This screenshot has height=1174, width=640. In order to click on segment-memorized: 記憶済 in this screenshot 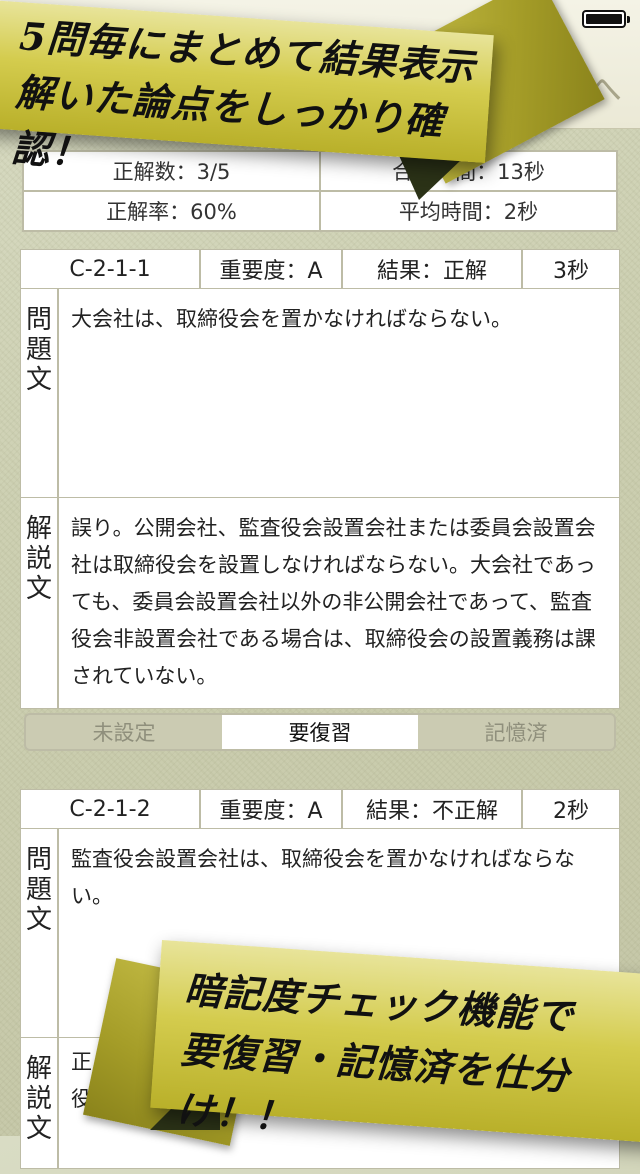, I will do `click(516, 732)`.